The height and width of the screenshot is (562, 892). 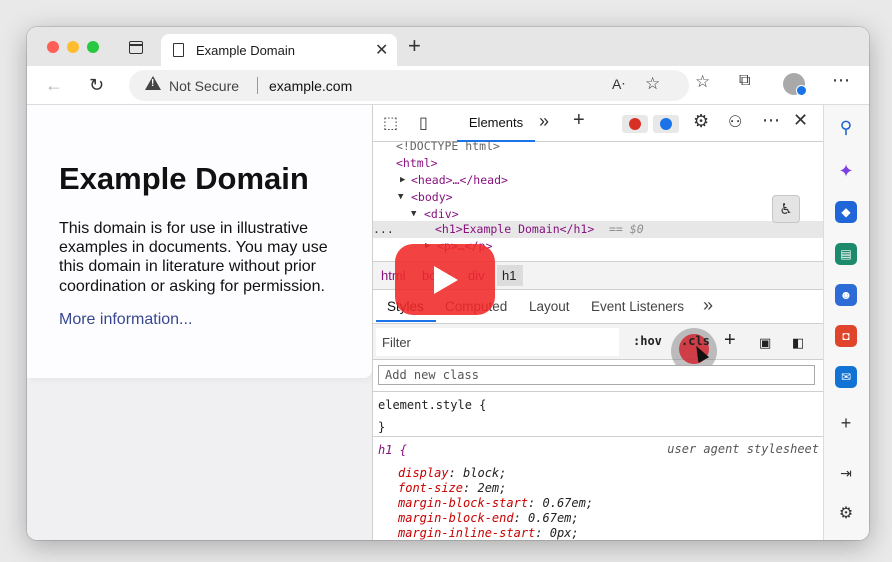 I want to click on sidebar-settings-icon: ⚙, so click(x=846, y=514).